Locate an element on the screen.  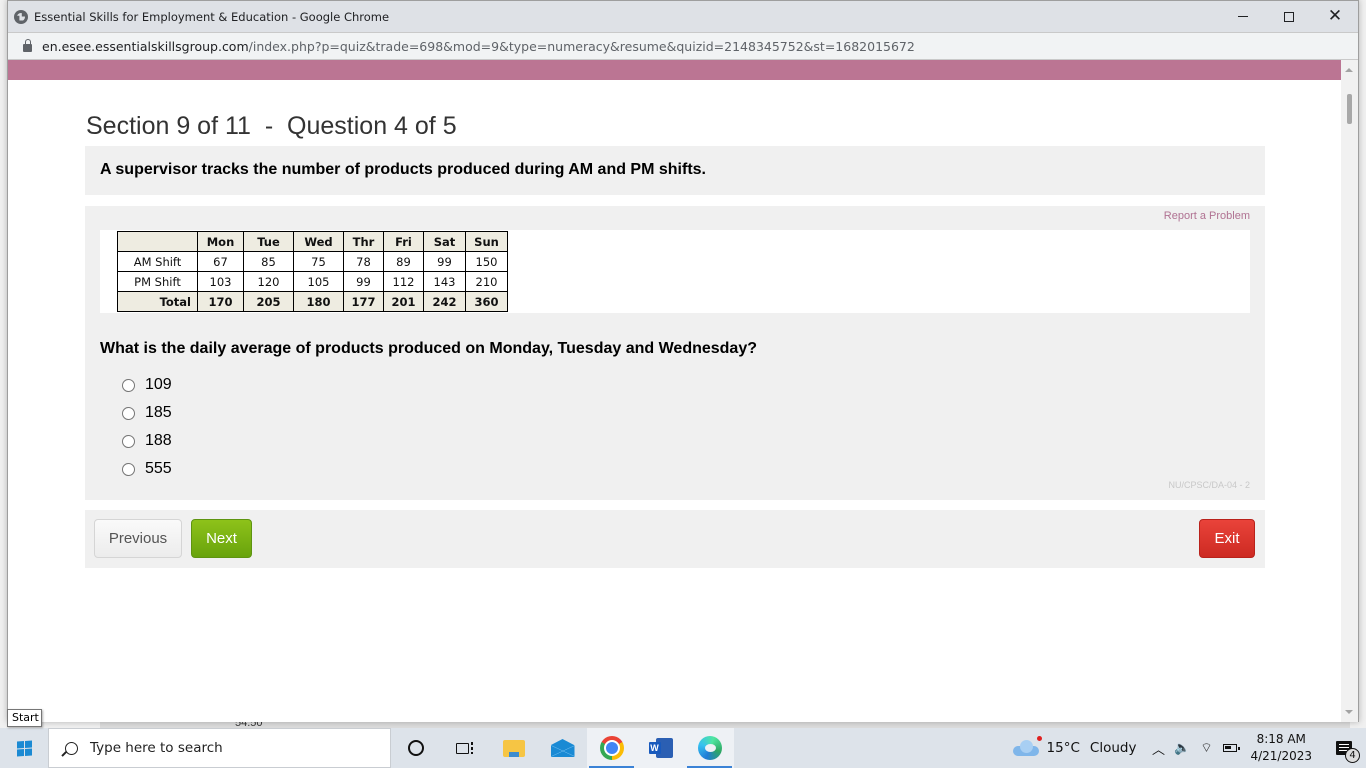
word-button: W is located at coordinates (660, 748).